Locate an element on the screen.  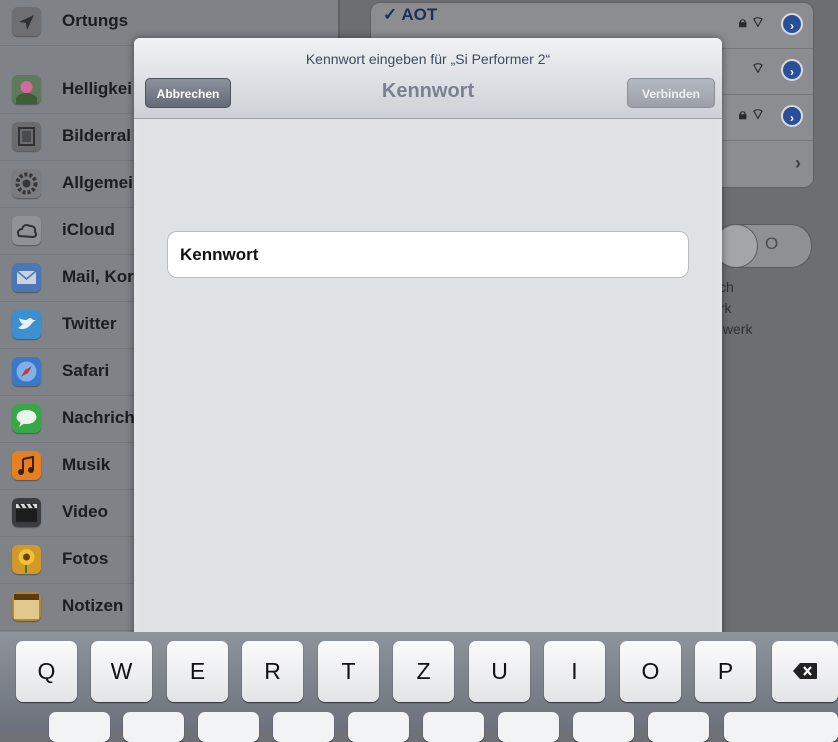
sidebar-item-label: Musik is located at coordinates (86, 464).